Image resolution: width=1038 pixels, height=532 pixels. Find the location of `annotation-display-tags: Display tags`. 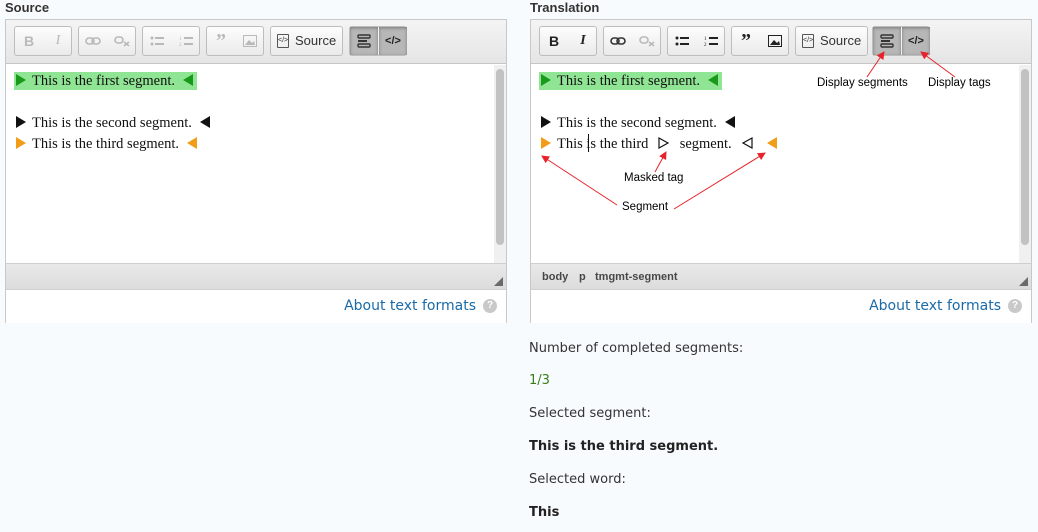

annotation-display-tags: Display tags is located at coordinates (959, 83).